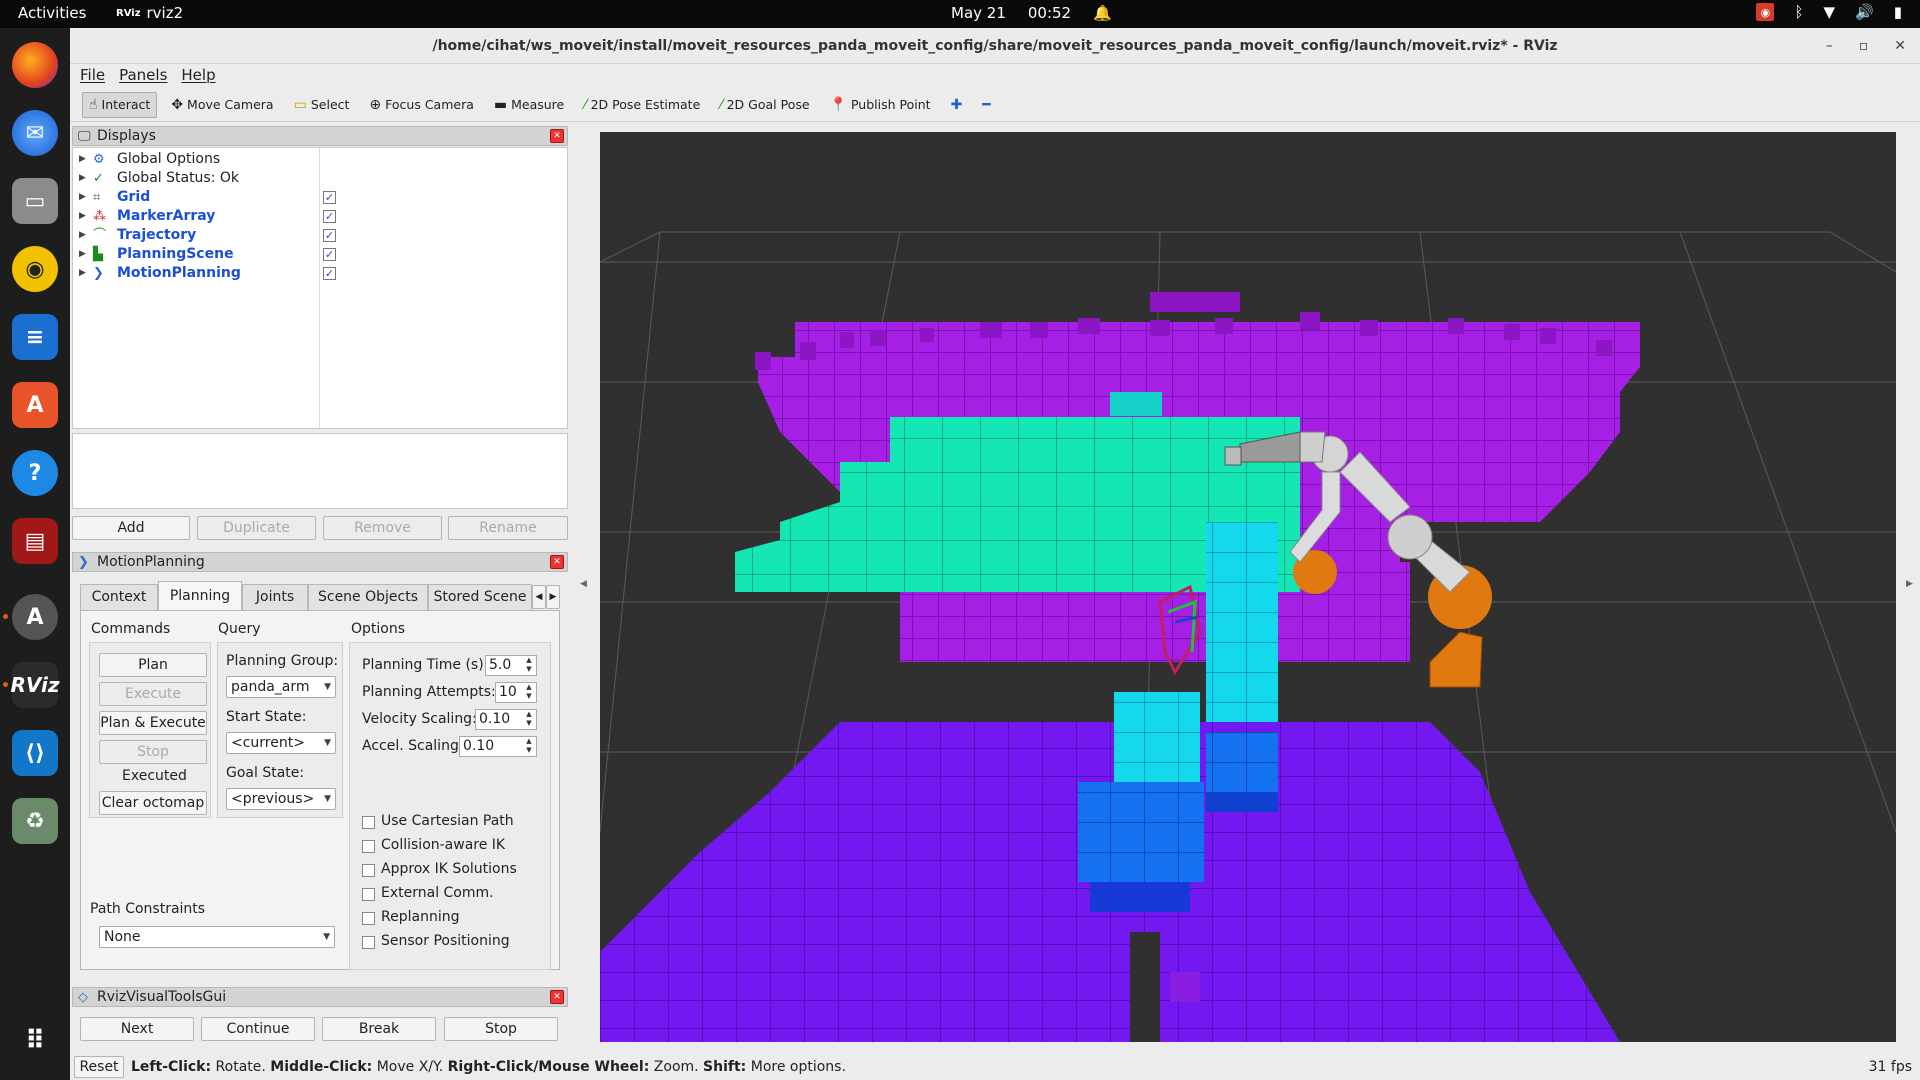  What do you see at coordinates (35, 405) in the screenshot?
I see `app-center-icon: A` at bounding box center [35, 405].